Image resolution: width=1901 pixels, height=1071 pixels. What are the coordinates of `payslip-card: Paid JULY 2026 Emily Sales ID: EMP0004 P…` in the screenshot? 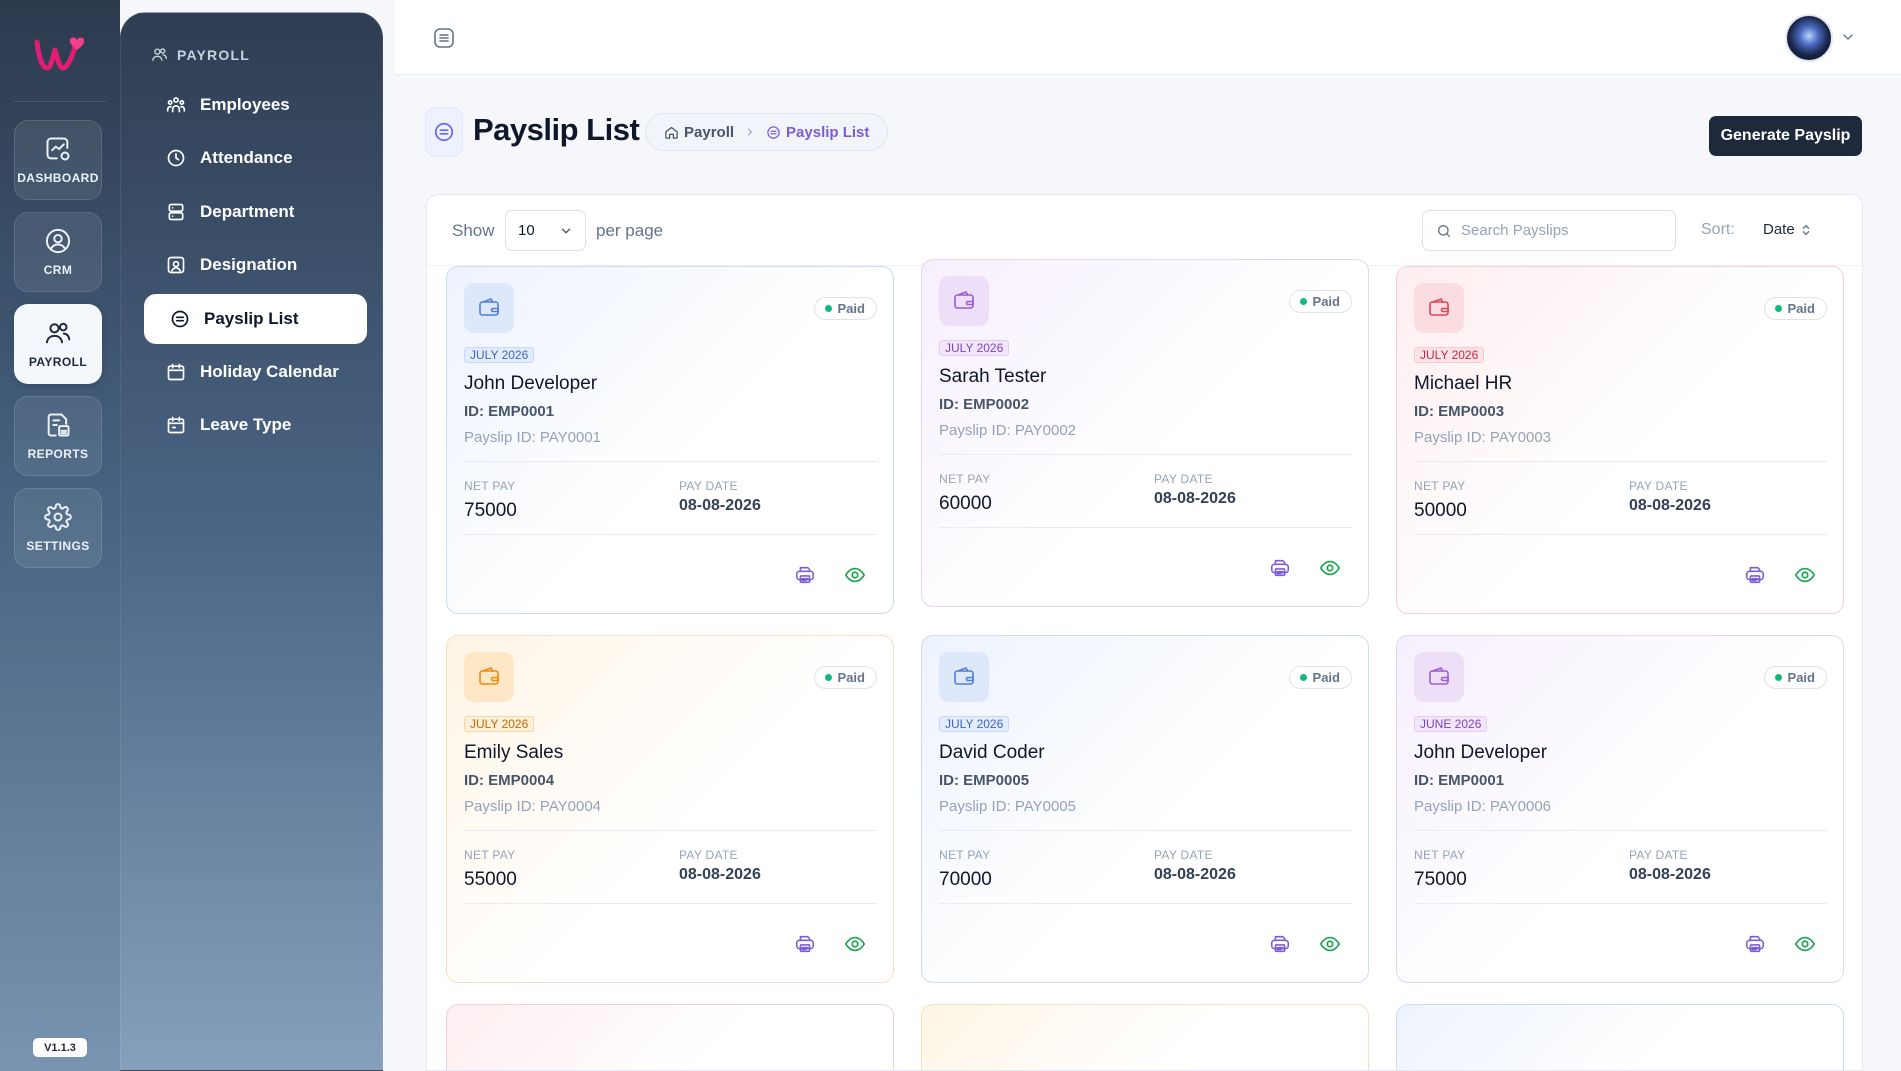 It's located at (670, 809).